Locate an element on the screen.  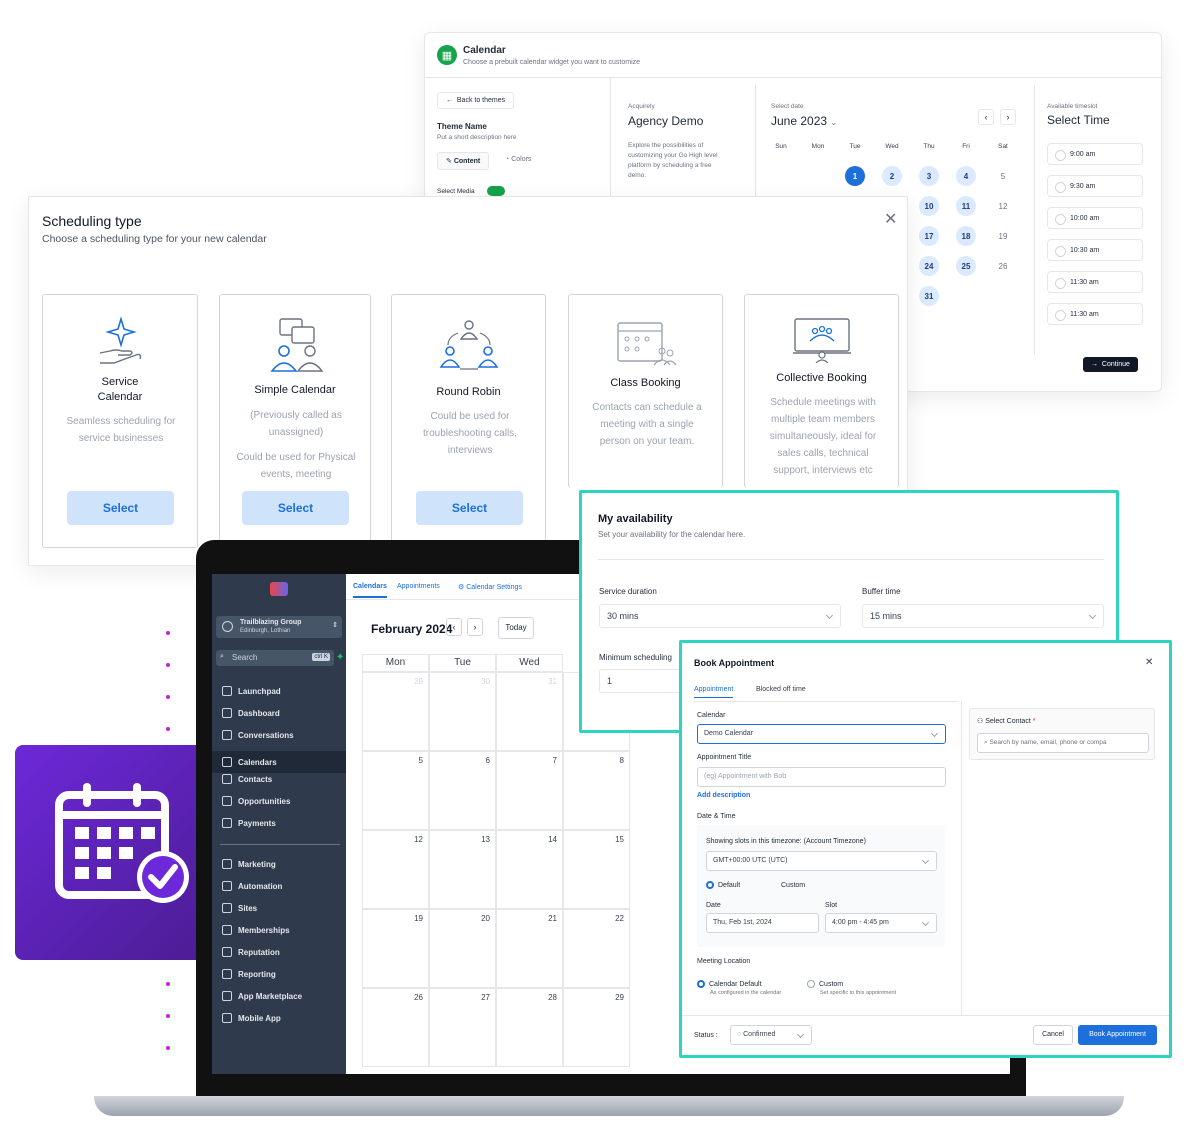
book-appointment-button: Book Appointment is located at coordinates (1117, 1035).